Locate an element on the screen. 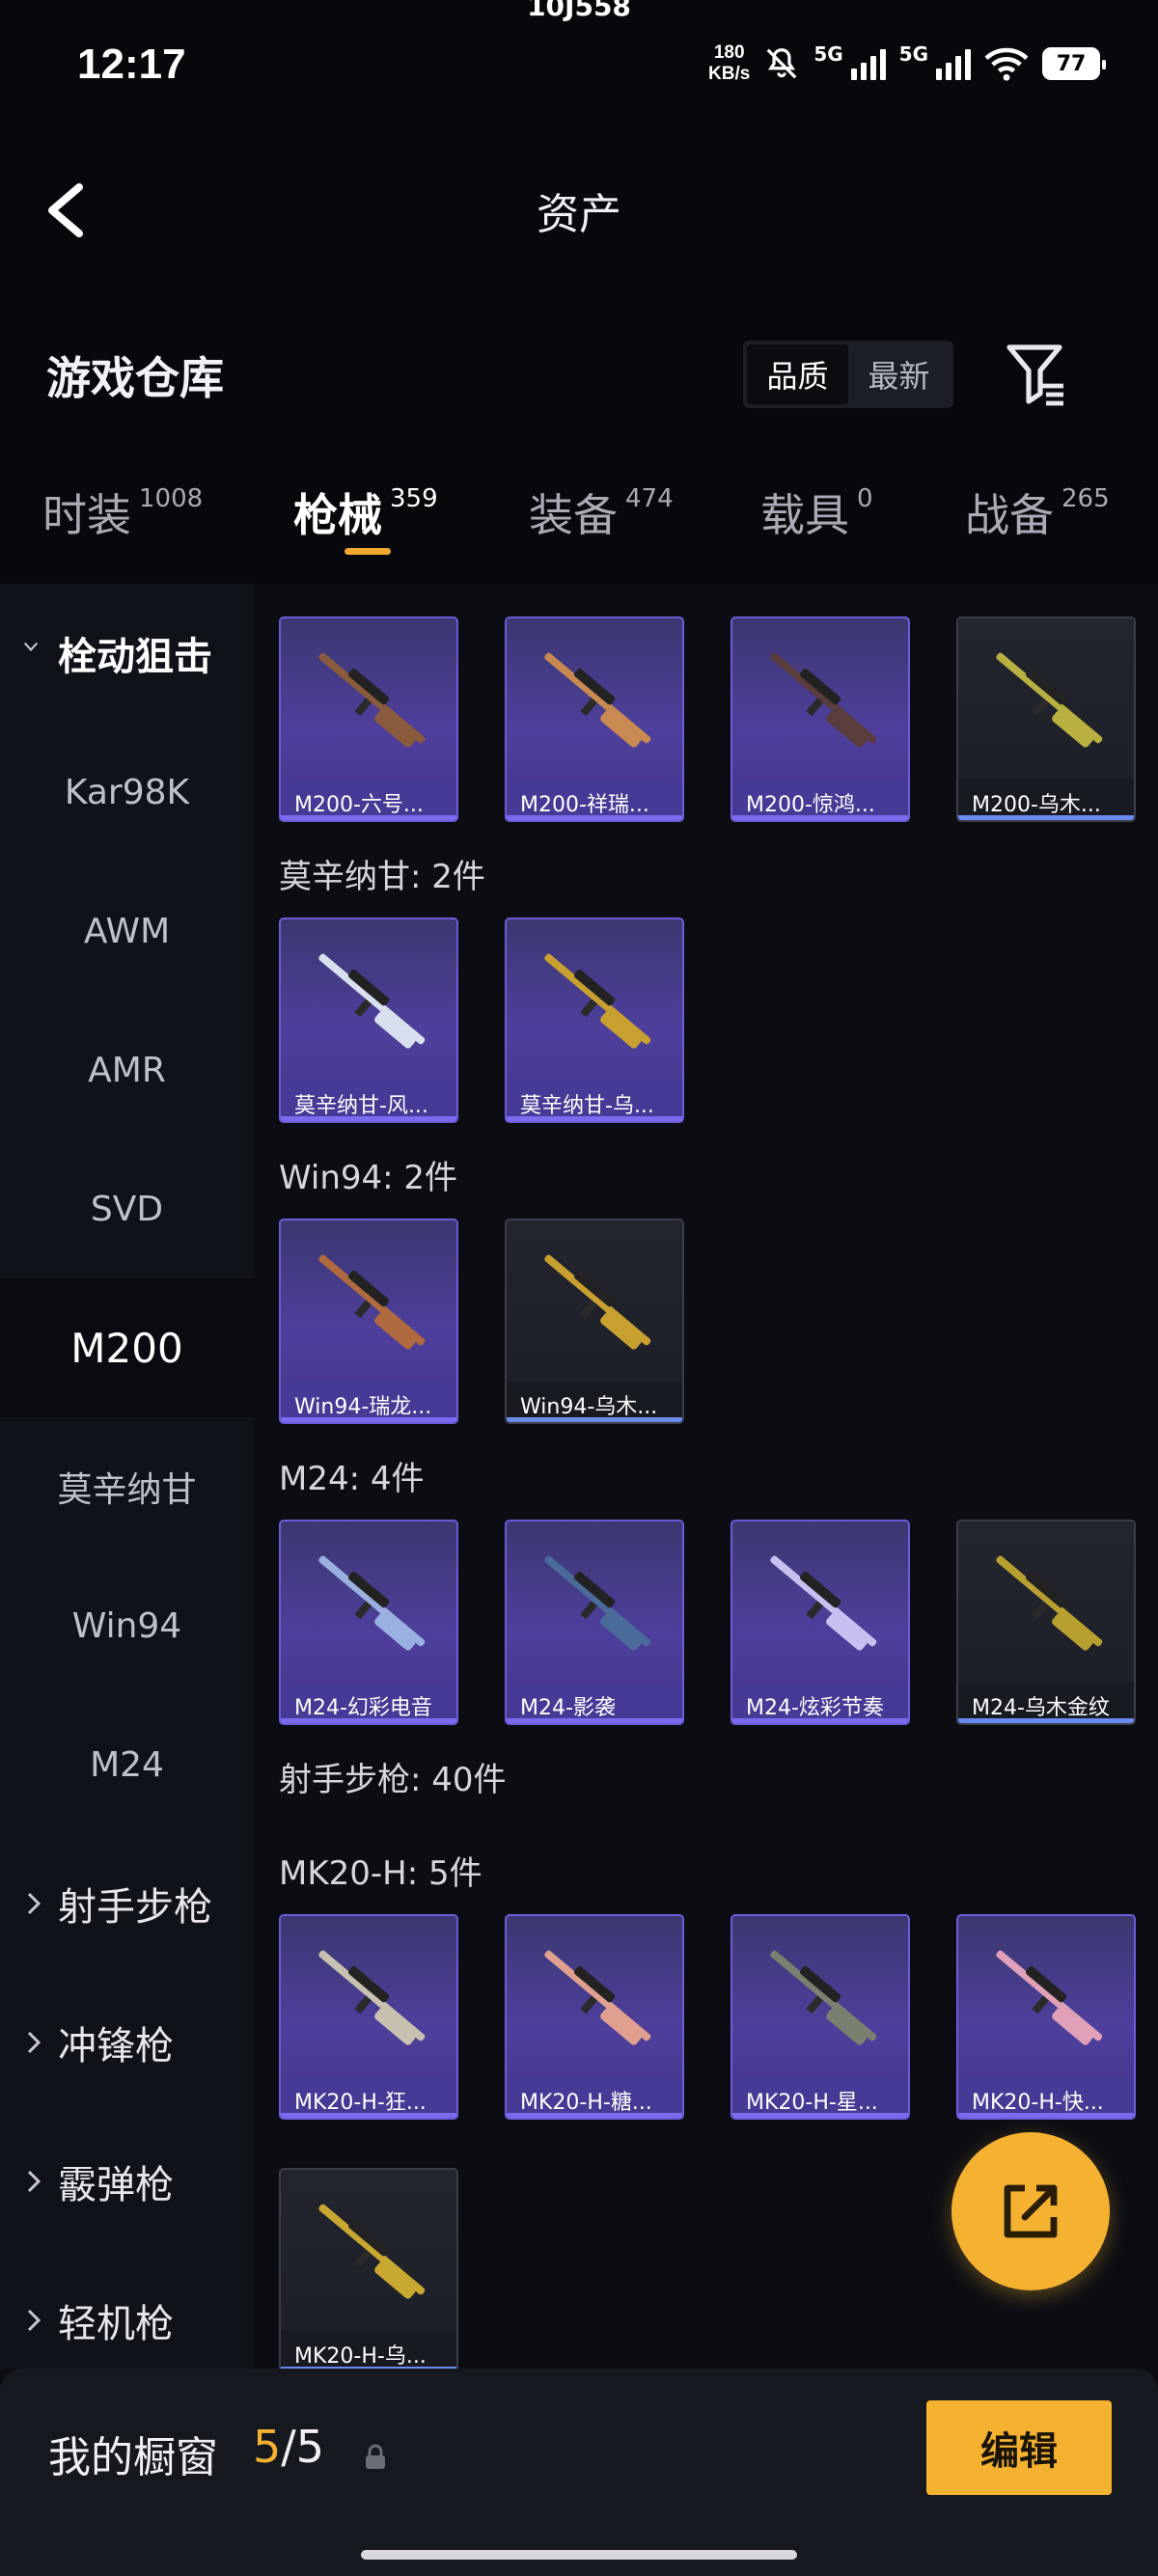 This screenshot has height=2576, width=1158. tab-guns: 枪械 359 is located at coordinates (365, 512).